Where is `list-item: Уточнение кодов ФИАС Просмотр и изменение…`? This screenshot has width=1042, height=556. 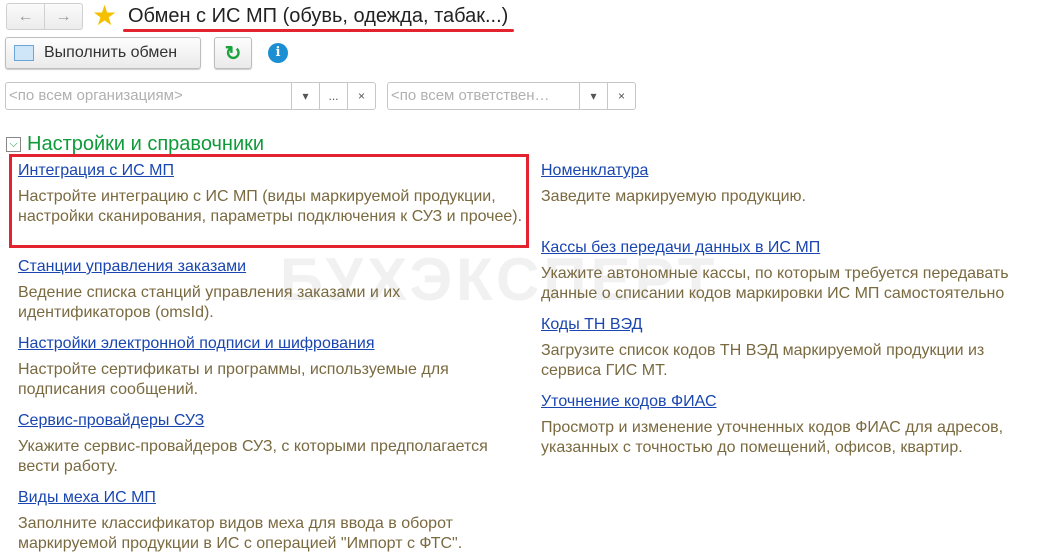 list-item: Уточнение кодов ФИАС Просмотр и изменение… is located at coordinates (791, 425).